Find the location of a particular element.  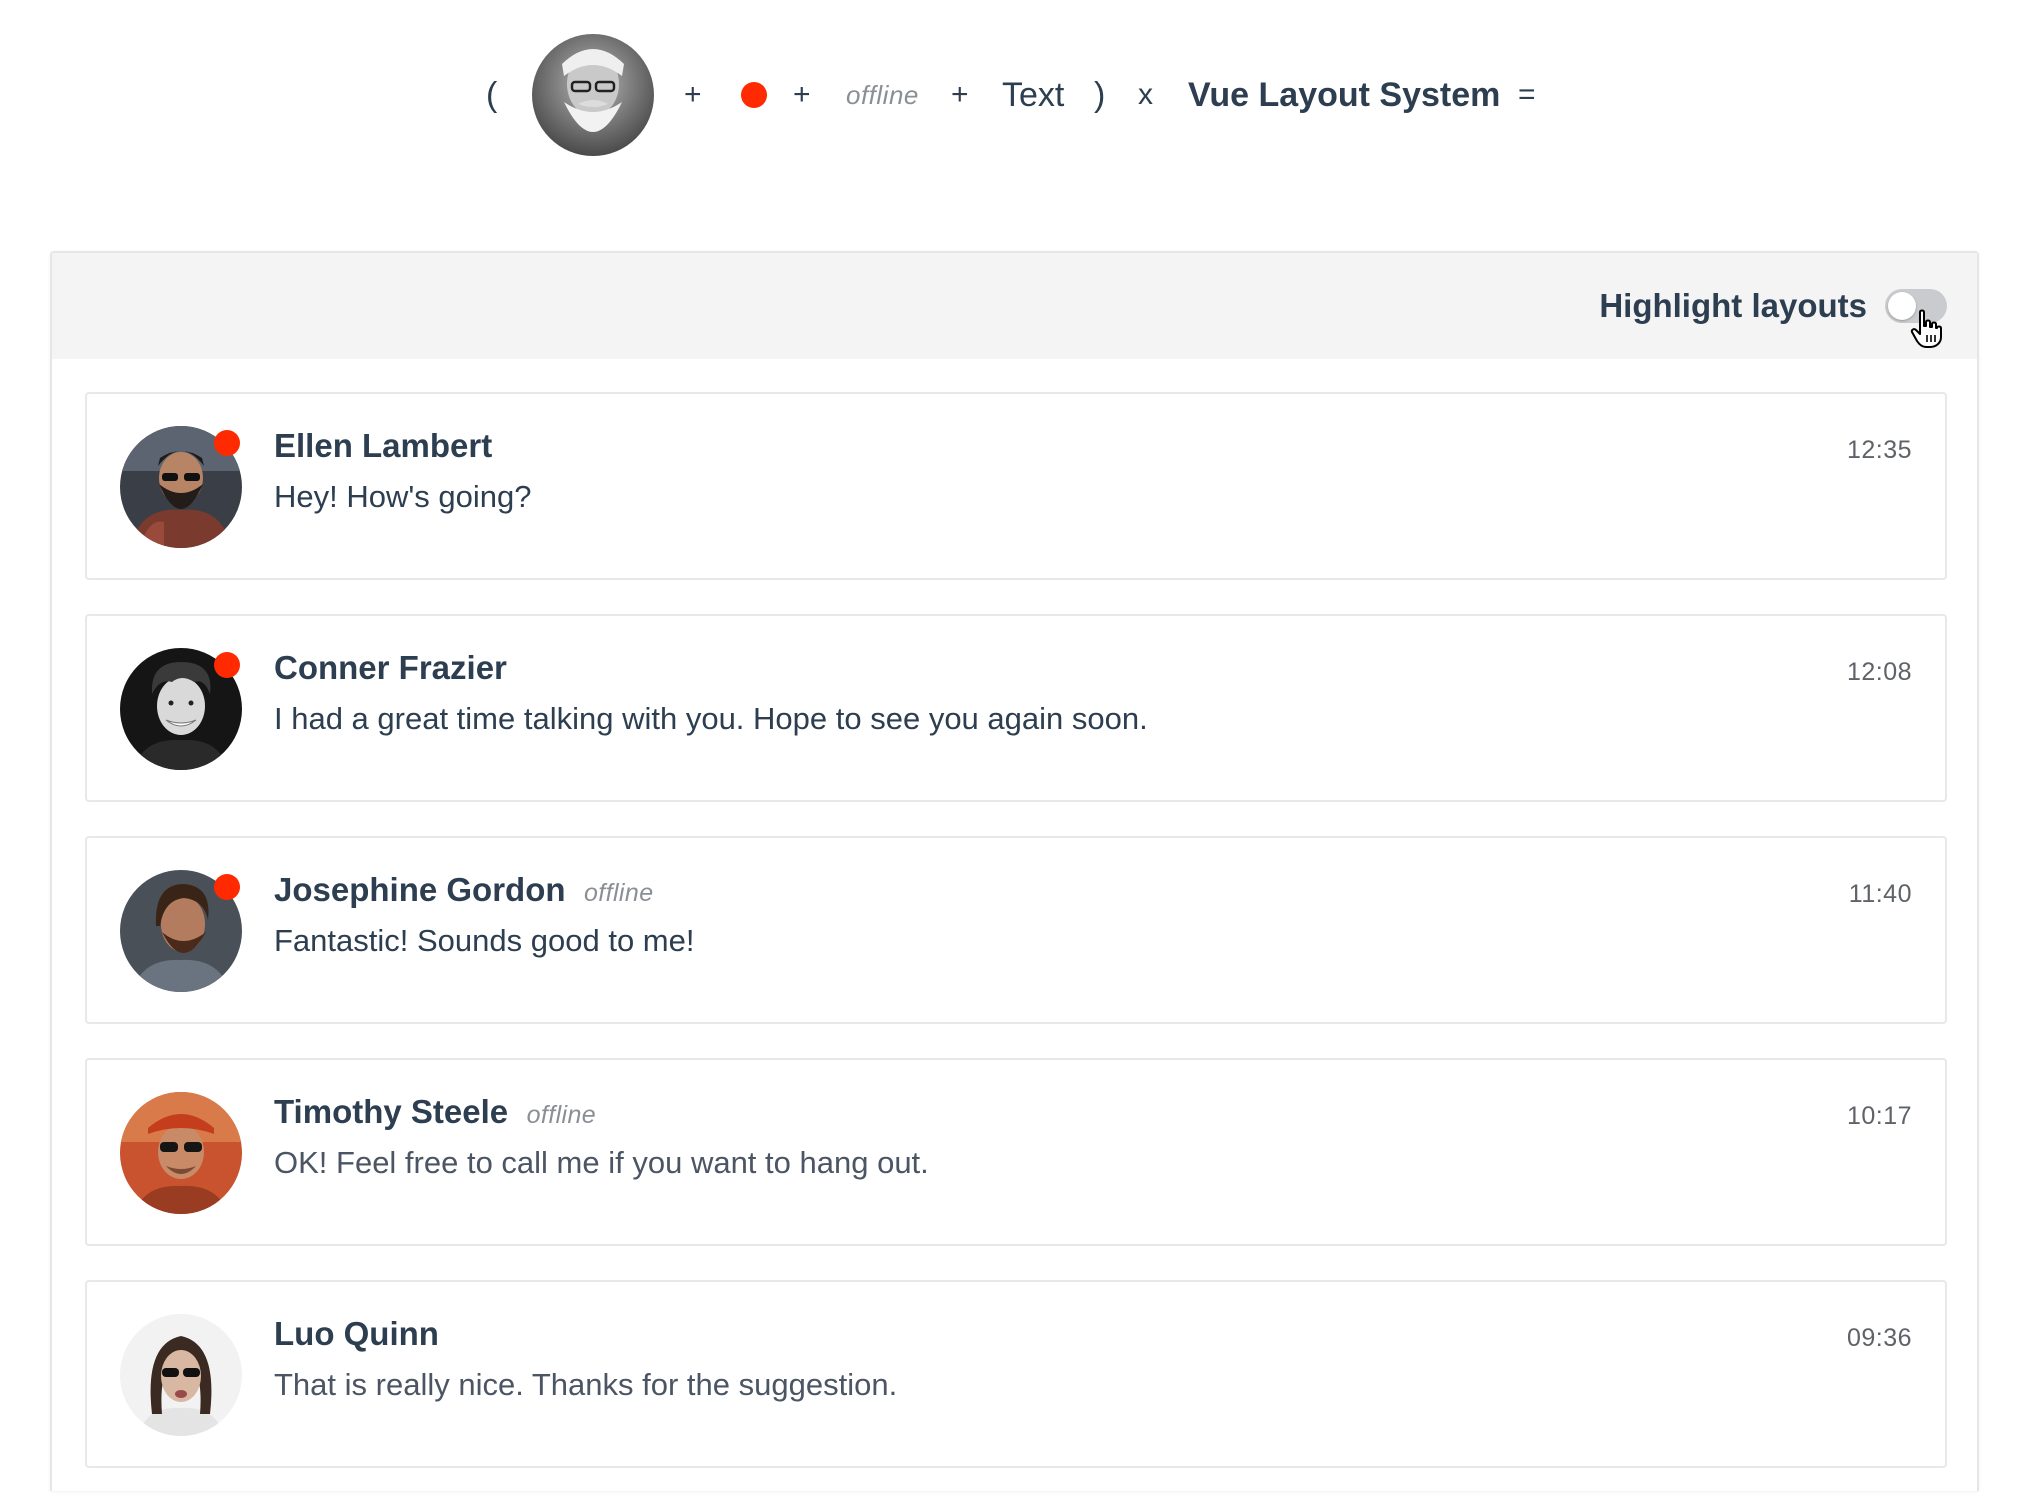

offline-sample: offline is located at coordinates (882, 95).